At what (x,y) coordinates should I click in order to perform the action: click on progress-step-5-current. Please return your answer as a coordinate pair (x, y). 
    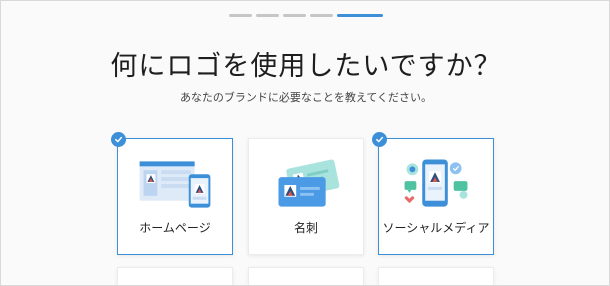
    Looking at the image, I should click on (360, 15).